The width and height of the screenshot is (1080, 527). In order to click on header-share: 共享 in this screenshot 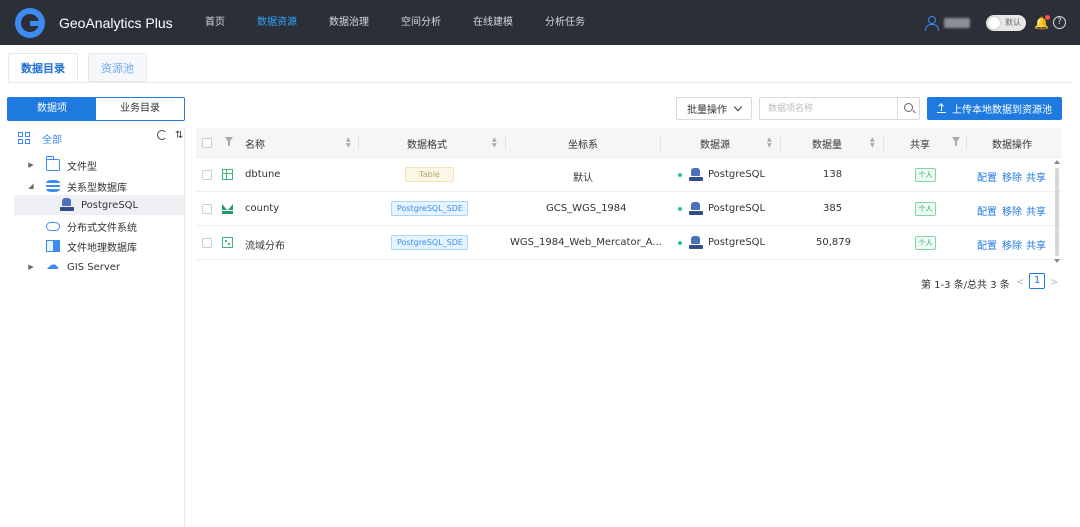, I will do `click(920, 145)`.